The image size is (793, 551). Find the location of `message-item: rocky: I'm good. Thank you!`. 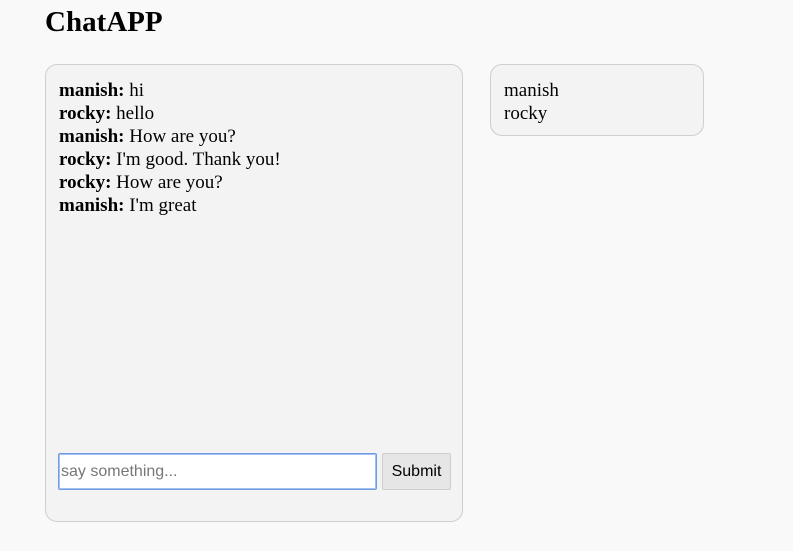

message-item: rocky: I'm good. Thank you! is located at coordinates (170, 159).